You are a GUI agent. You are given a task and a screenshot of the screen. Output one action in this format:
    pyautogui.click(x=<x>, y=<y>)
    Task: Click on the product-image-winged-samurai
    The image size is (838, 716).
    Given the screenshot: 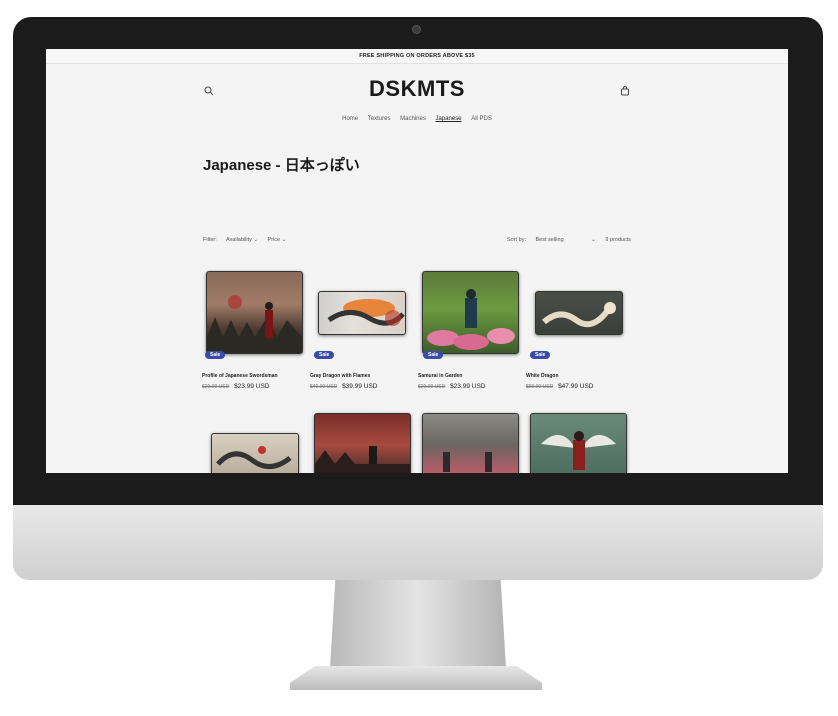 What is the action you would take?
    pyautogui.click(x=578, y=443)
    